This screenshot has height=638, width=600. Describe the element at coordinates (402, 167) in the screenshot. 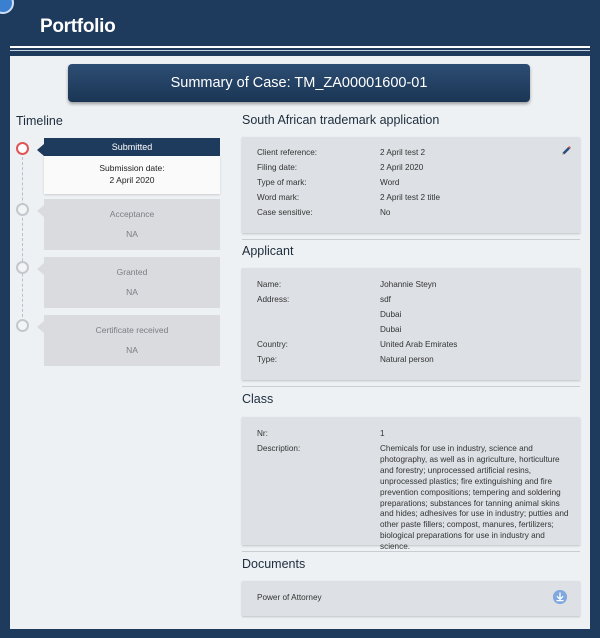

I see `filing-date-value: 2 April 2020` at that location.